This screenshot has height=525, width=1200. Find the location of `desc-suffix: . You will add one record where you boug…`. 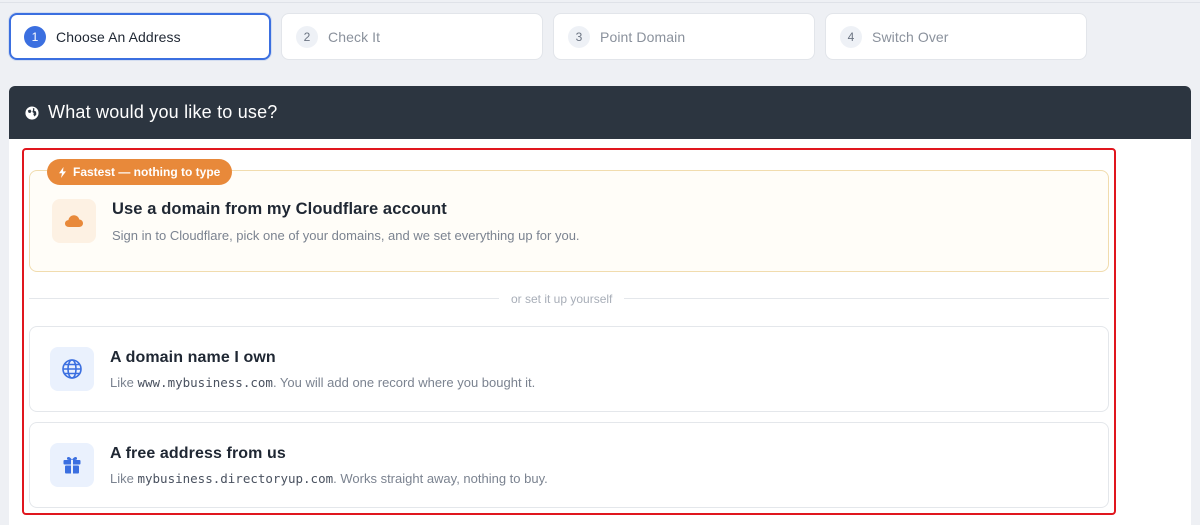

desc-suffix: . You will add one record where you boug… is located at coordinates (404, 382).